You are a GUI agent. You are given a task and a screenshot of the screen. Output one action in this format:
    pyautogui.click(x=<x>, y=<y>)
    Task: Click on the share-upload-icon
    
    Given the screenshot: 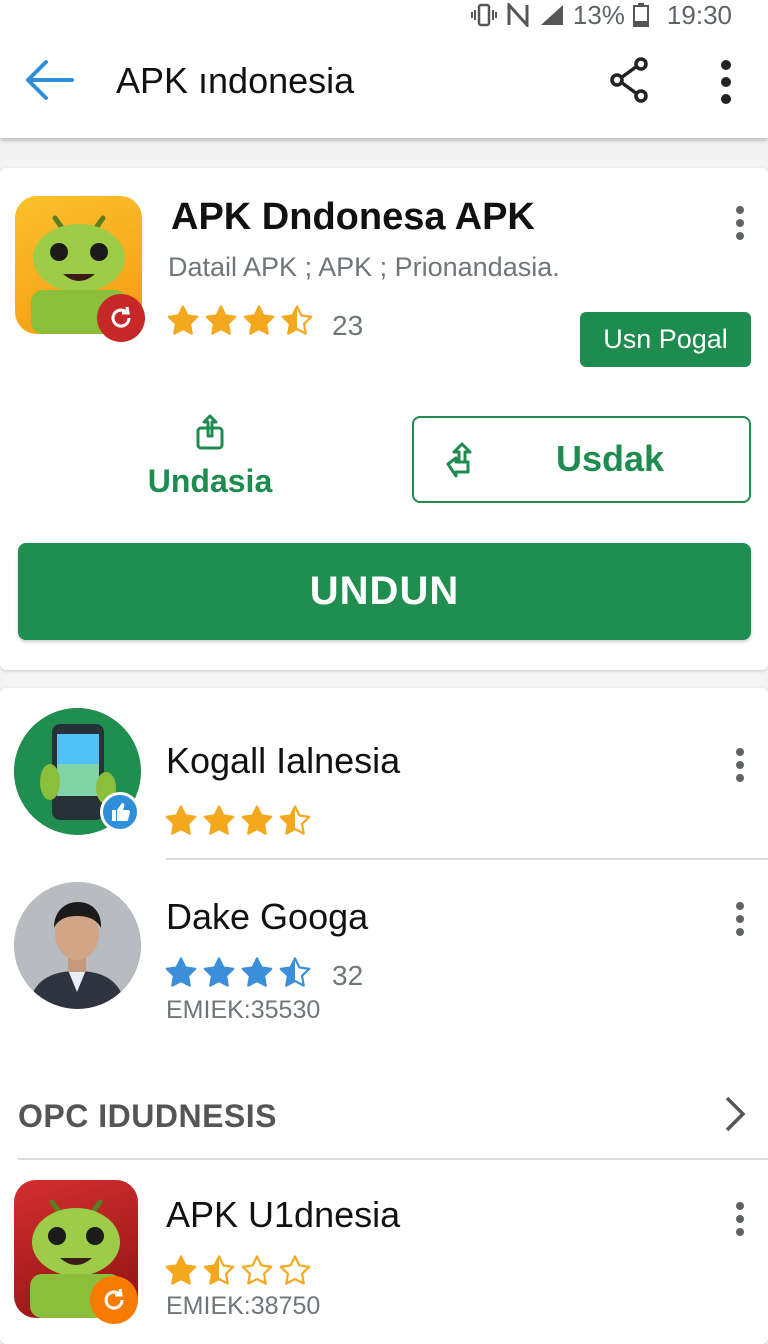 What is the action you would take?
    pyautogui.click(x=210, y=432)
    